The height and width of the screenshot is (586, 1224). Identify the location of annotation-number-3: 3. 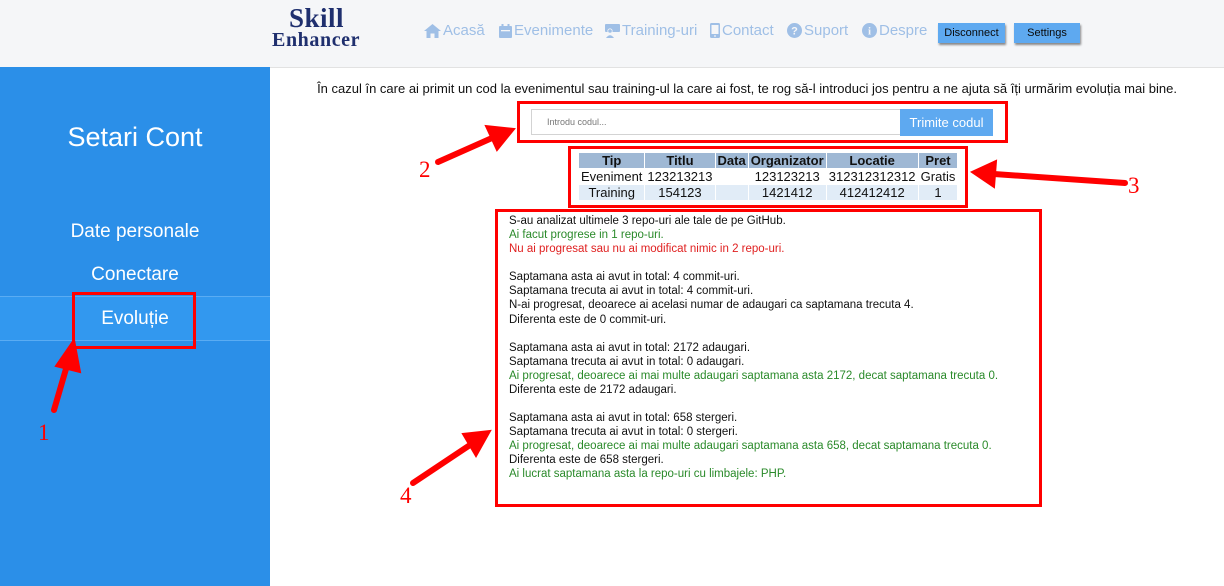
(1134, 185).